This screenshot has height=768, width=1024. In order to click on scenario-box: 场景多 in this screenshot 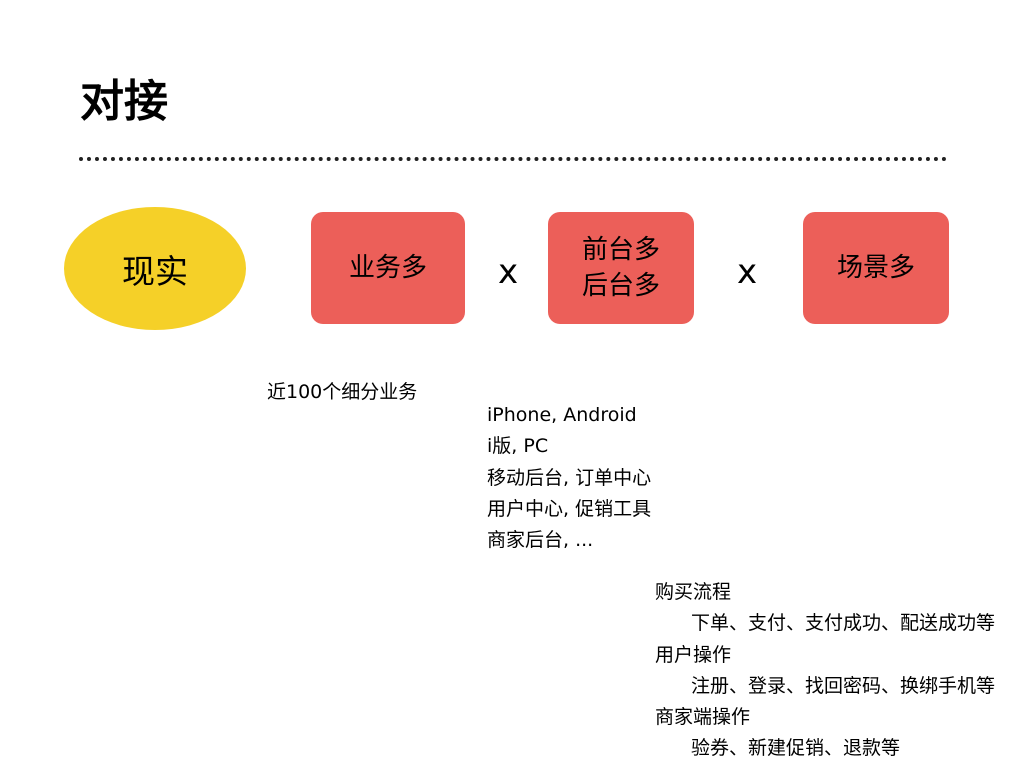, I will do `click(876, 268)`.